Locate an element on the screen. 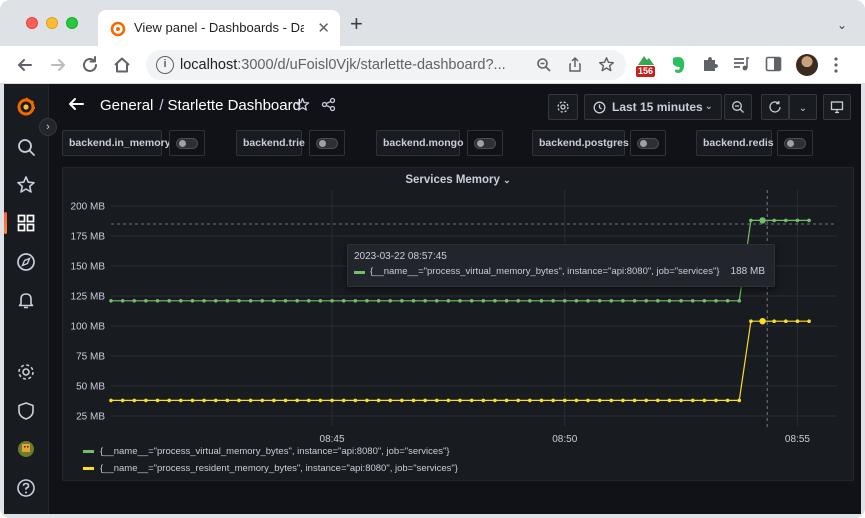 Image resolution: width=865 pixels, height=518 pixels. variable-toggle-in-memory is located at coordinates (187, 143).